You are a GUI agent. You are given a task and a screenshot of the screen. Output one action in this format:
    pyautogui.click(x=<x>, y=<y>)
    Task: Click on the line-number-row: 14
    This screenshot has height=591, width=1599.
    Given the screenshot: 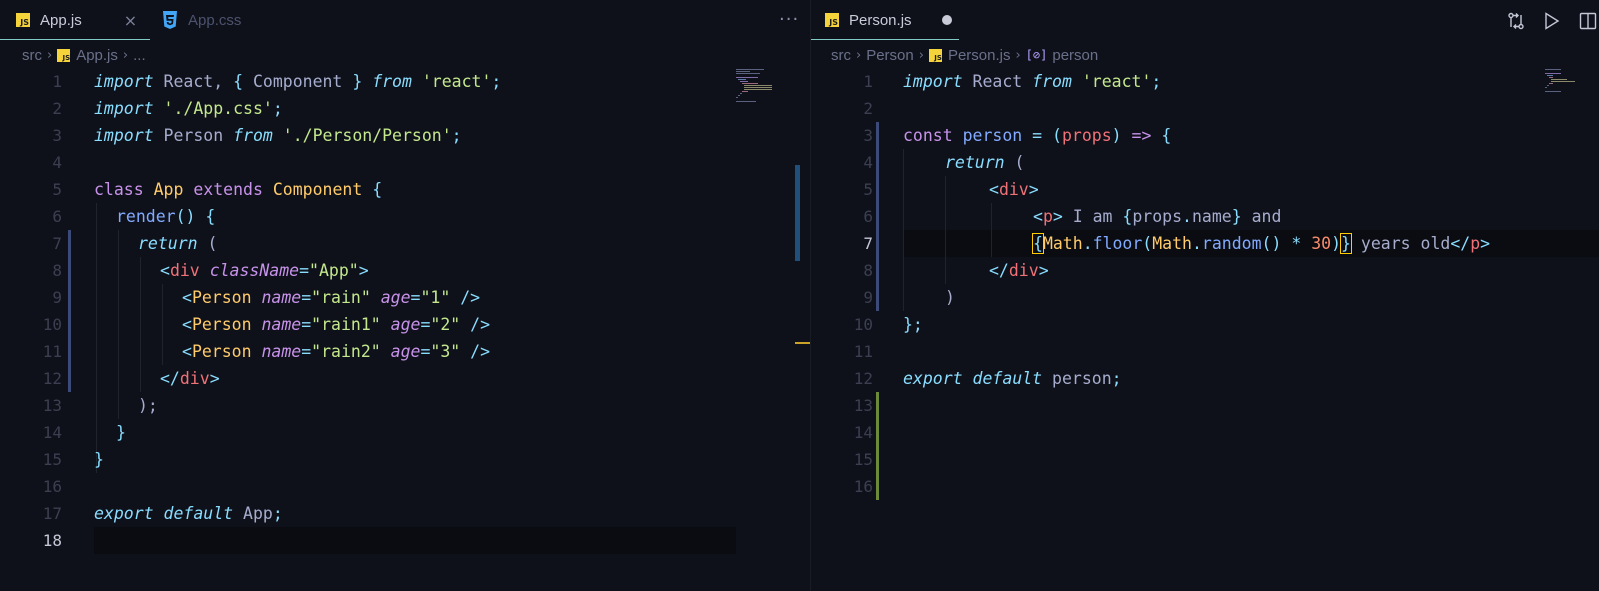 What is the action you would take?
    pyautogui.click(x=1205, y=432)
    